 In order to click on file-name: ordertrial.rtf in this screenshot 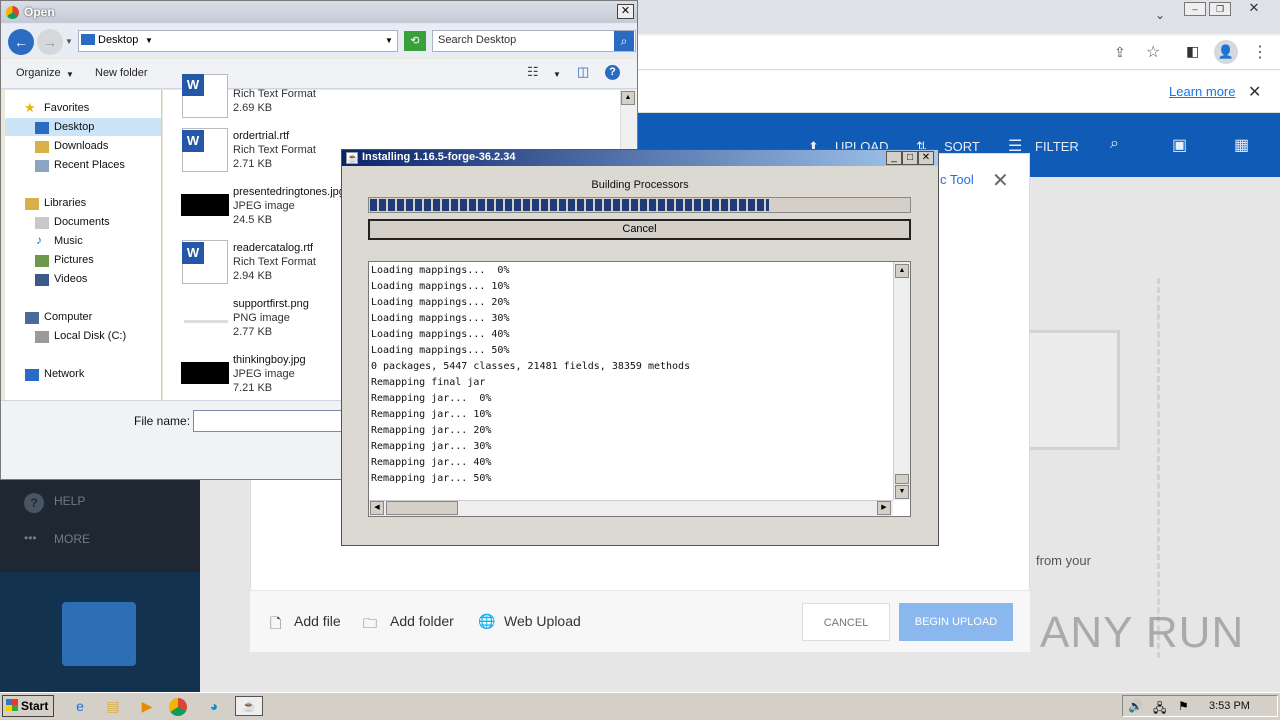, I will do `click(261, 136)`.